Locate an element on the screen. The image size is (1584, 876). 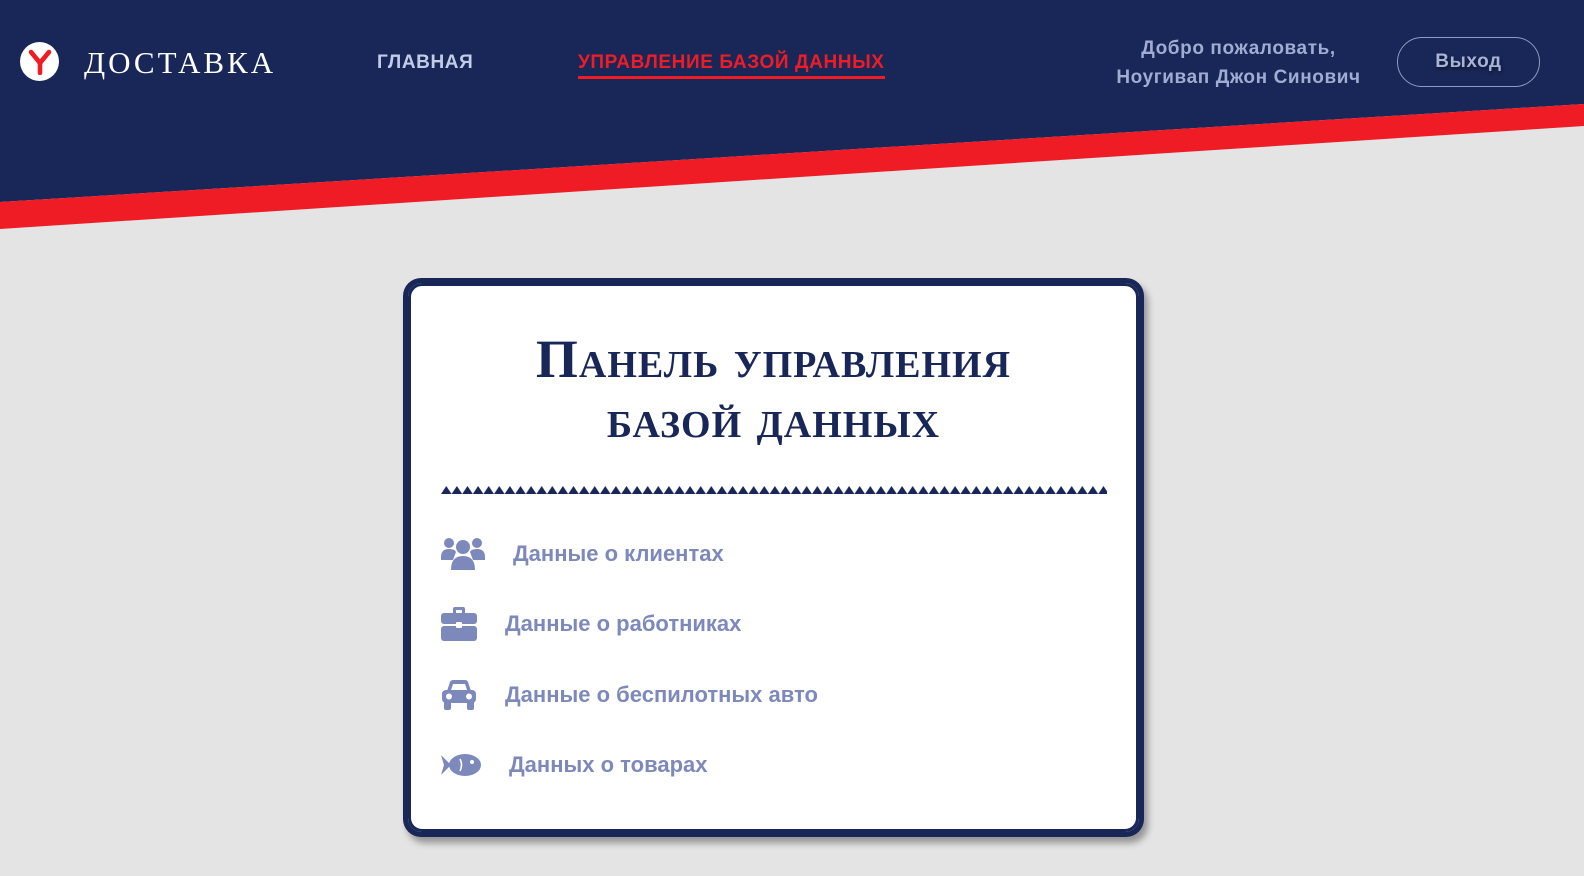
nav-home: ГЛАВНАЯ is located at coordinates (425, 63).